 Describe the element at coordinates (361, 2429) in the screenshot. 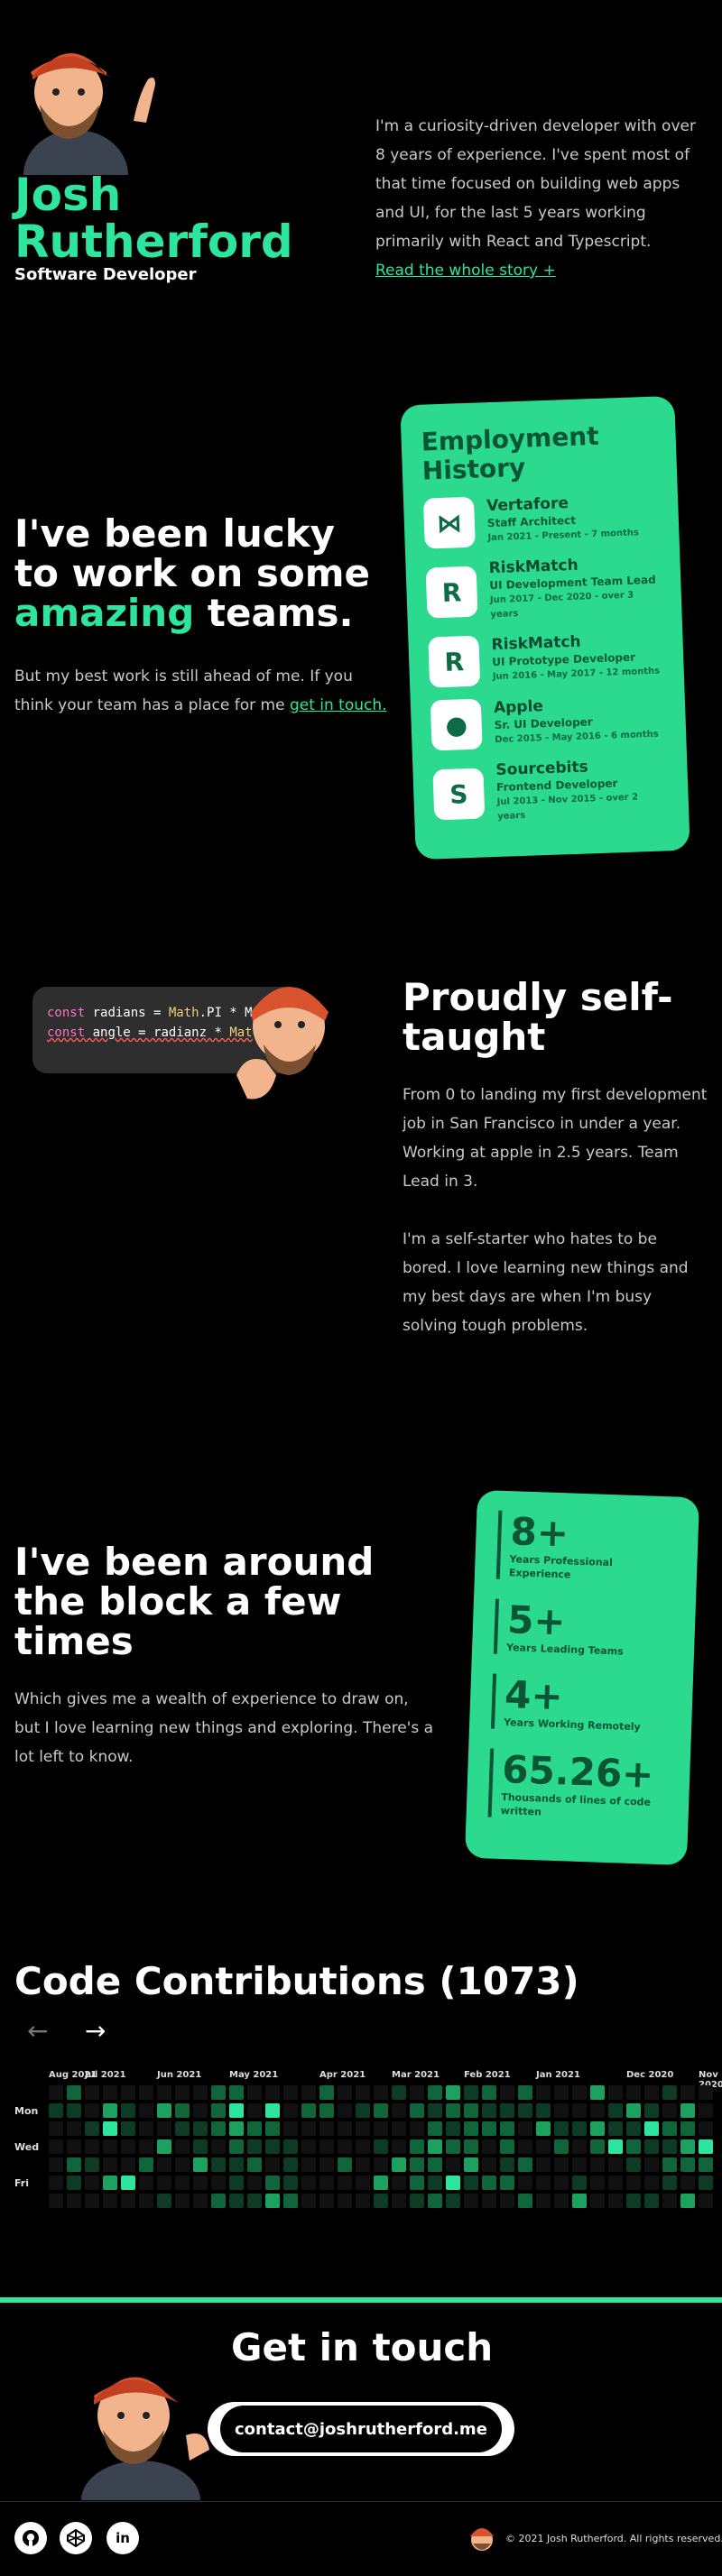

I see `contact-email: contact@joshrutherford.me` at that location.